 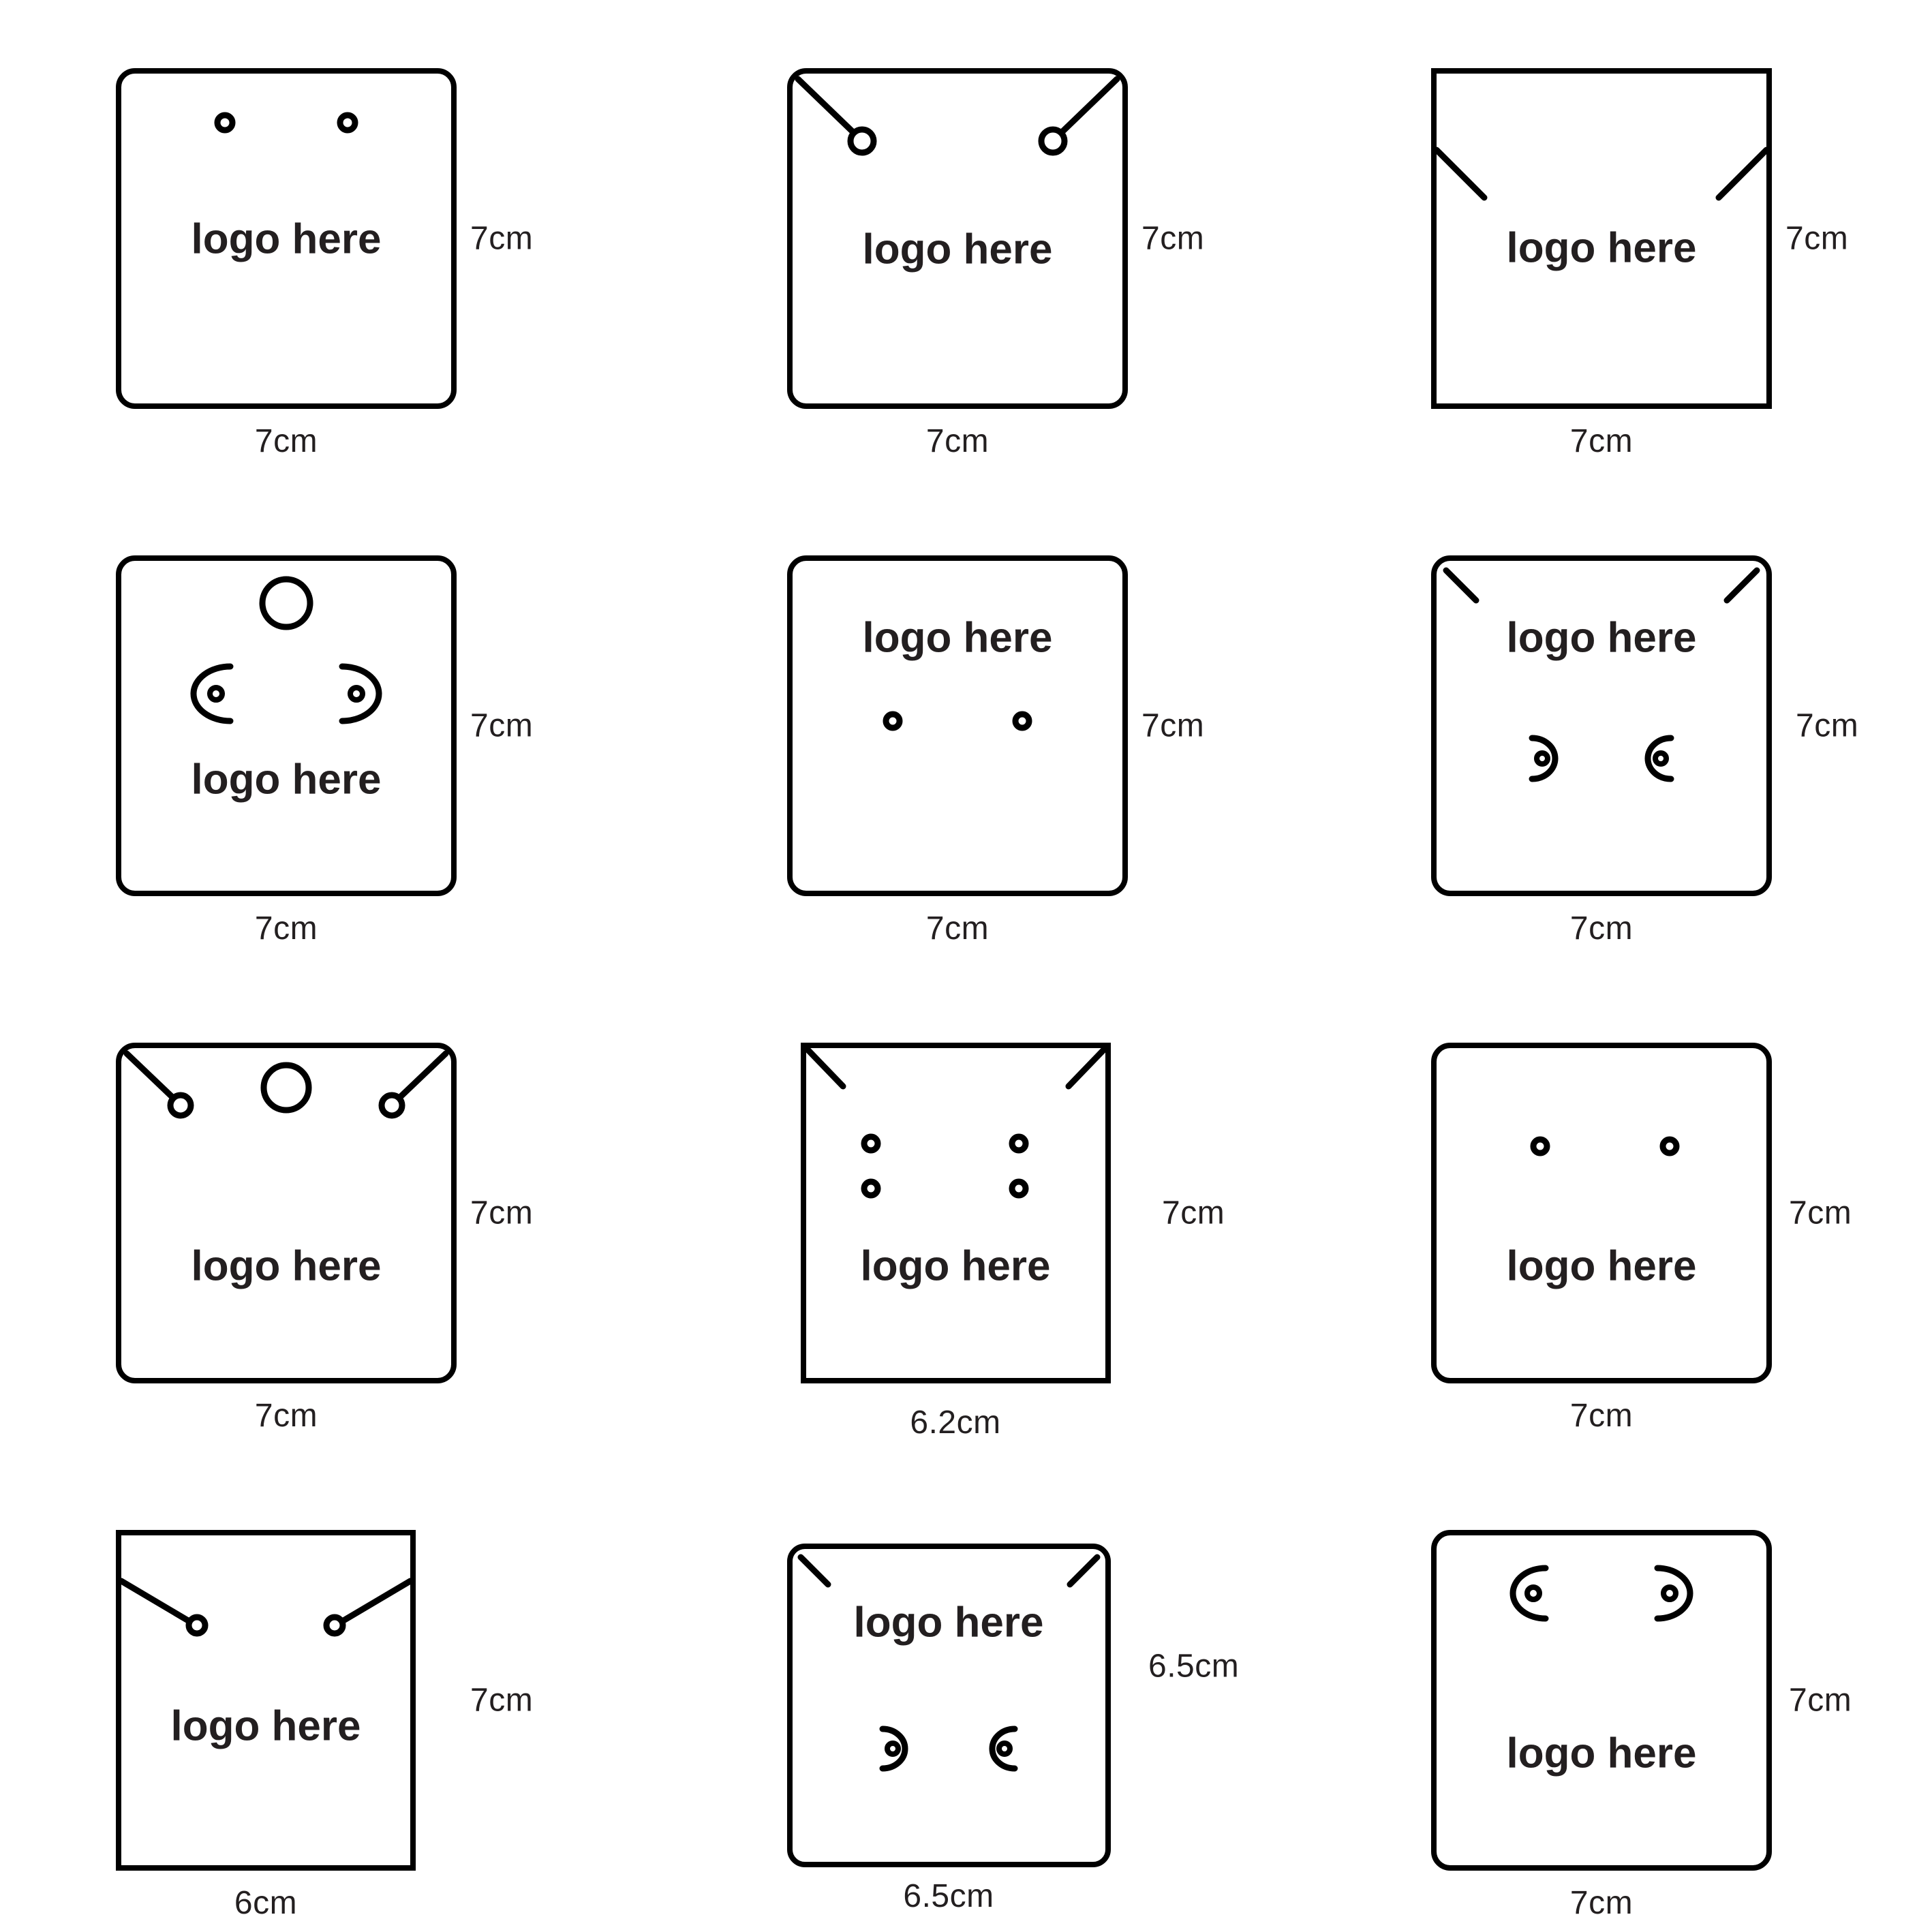 I want to click on card-2-width-label: 7cm, so click(x=957, y=441).